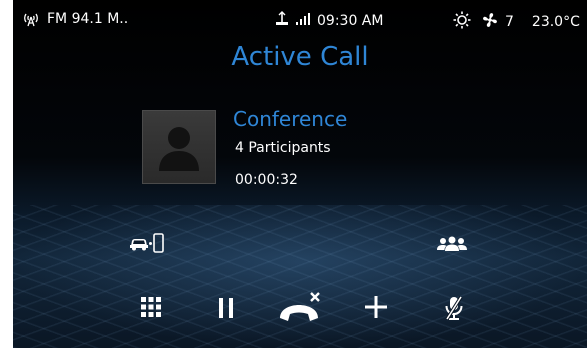 The image size is (587, 348). I want to click on caller-avatar, so click(179, 147).